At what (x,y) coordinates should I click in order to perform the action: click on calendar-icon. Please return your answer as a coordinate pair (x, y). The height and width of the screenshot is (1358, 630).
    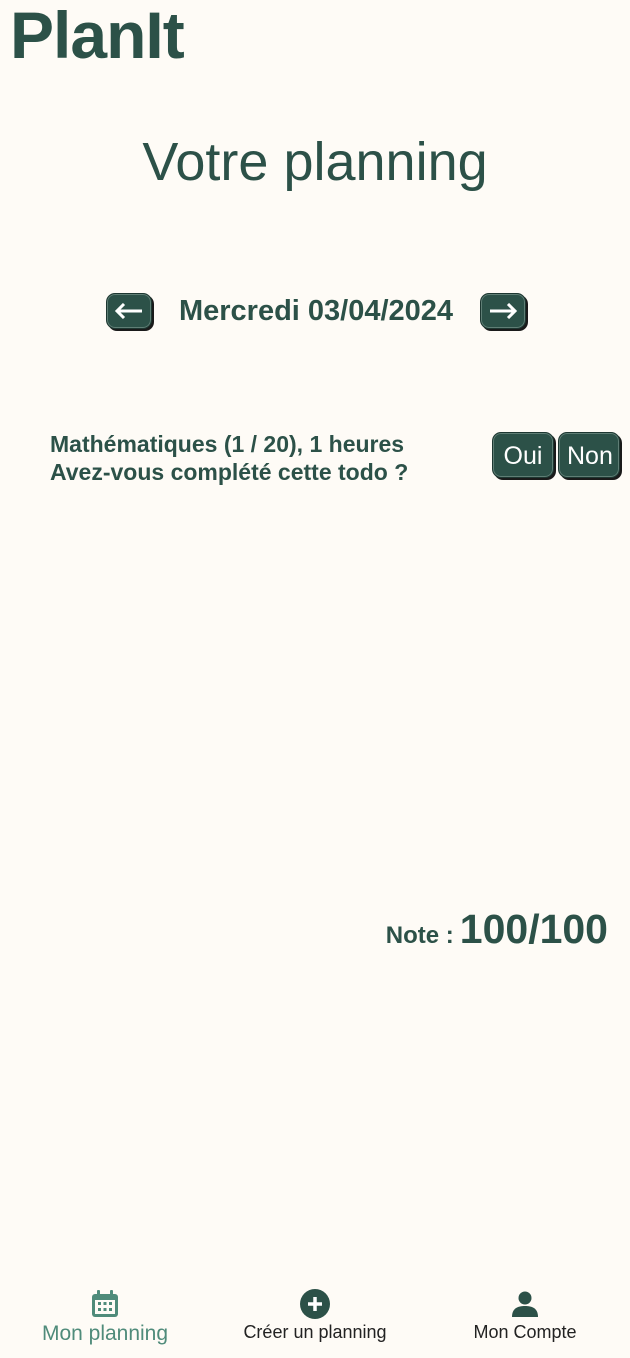
    Looking at the image, I should click on (105, 1303).